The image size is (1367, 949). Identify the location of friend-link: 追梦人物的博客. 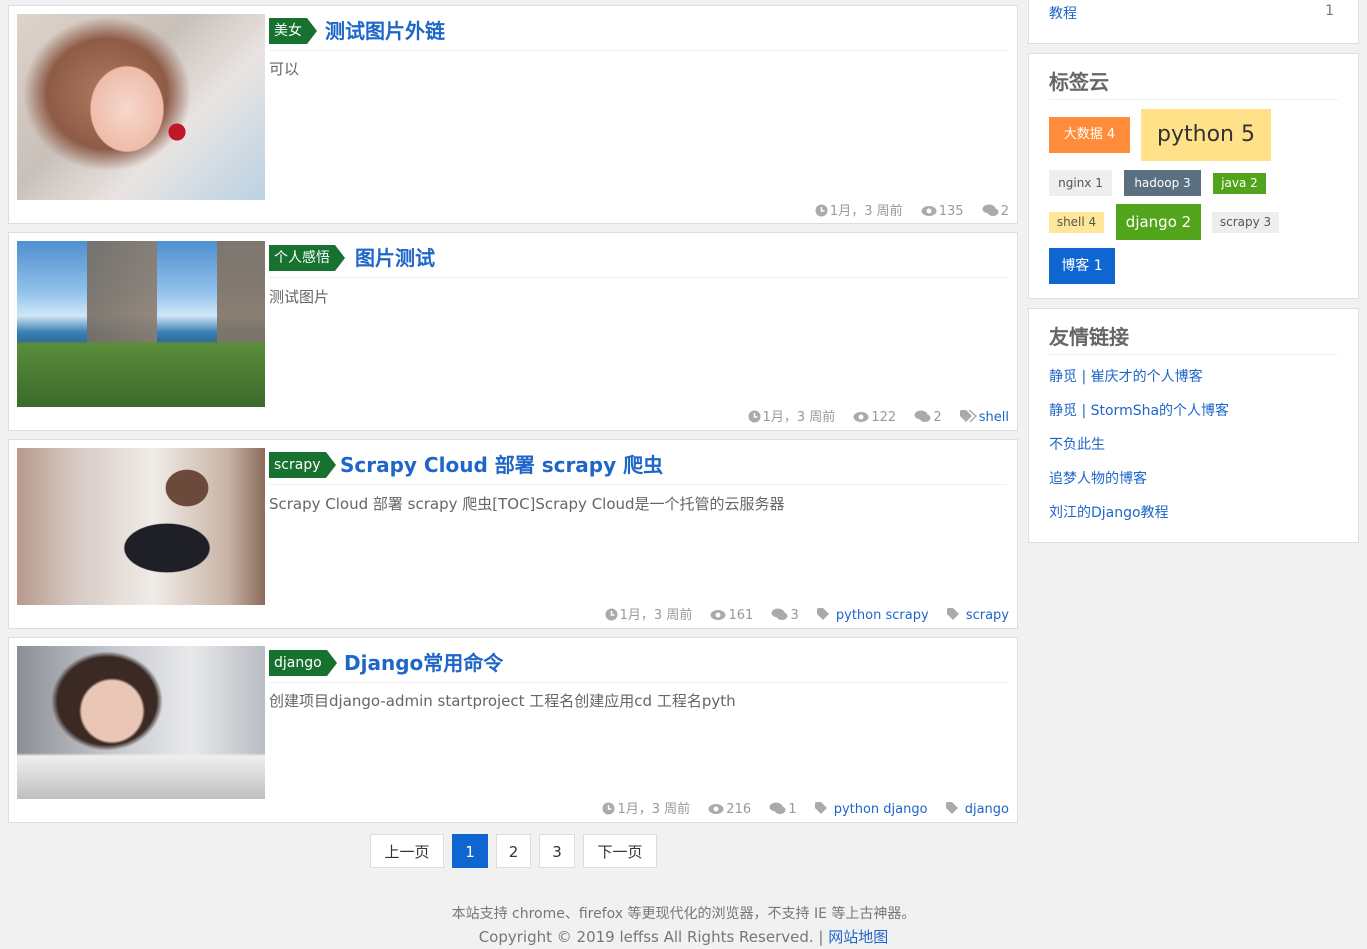
(1098, 478).